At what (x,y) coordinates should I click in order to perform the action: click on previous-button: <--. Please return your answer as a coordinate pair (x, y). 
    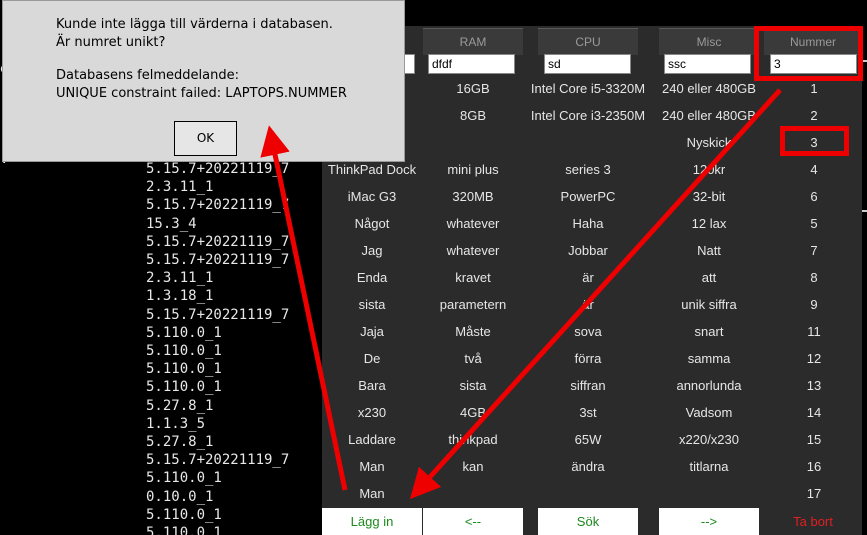
    Looking at the image, I should click on (473, 521).